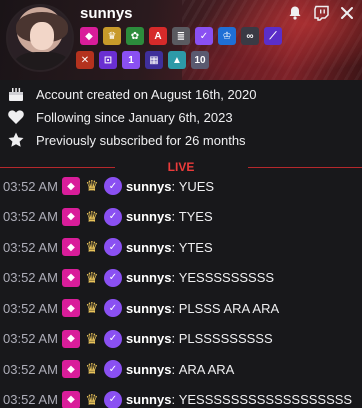  What do you see at coordinates (181, 167) in the screenshot?
I see `live-divider: LIVE` at bounding box center [181, 167].